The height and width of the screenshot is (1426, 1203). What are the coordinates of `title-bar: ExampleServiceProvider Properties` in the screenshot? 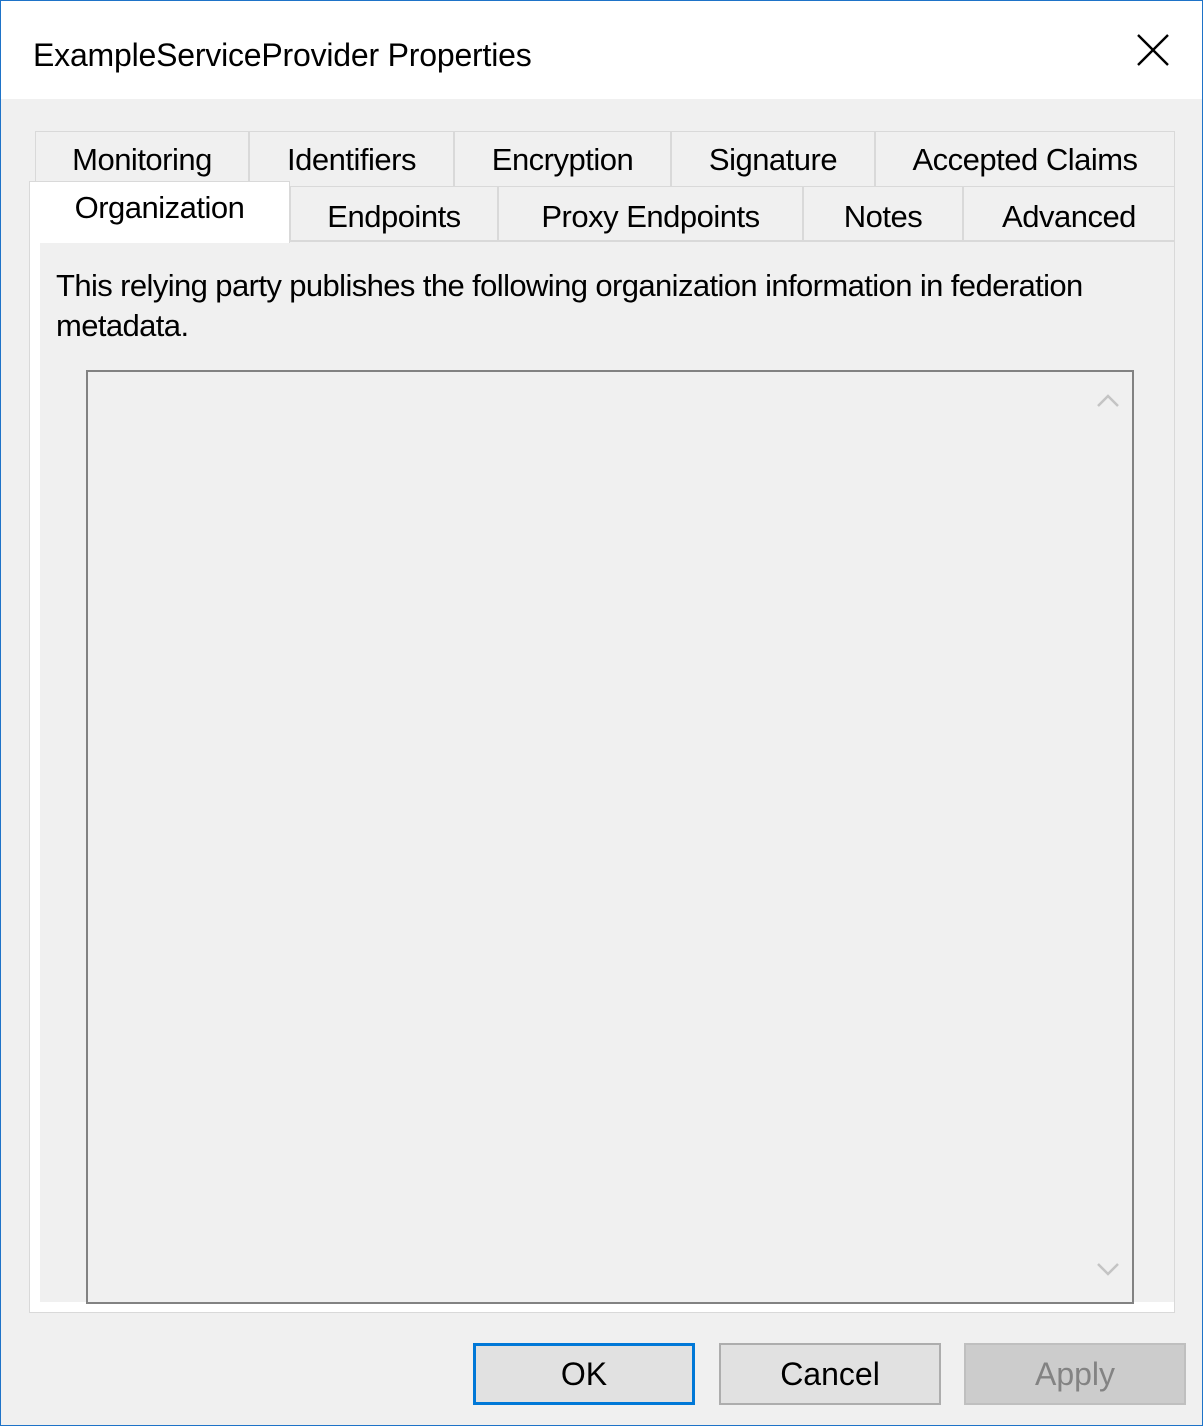 It's located at (601, 50).